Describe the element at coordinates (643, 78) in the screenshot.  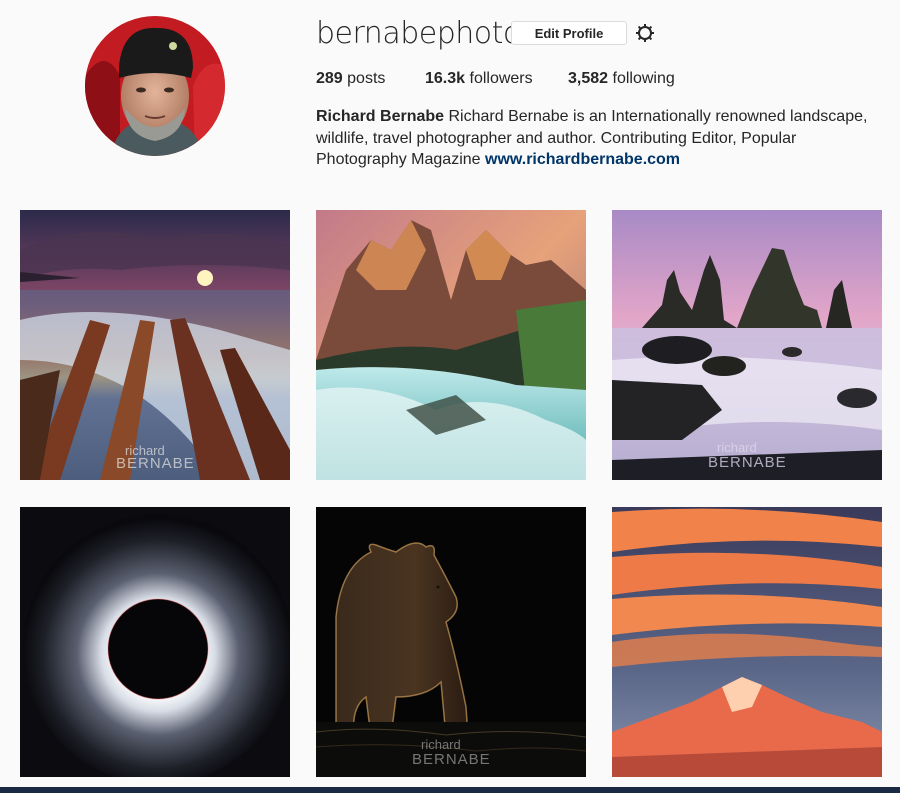
I see `following-count-label: following` at that location.